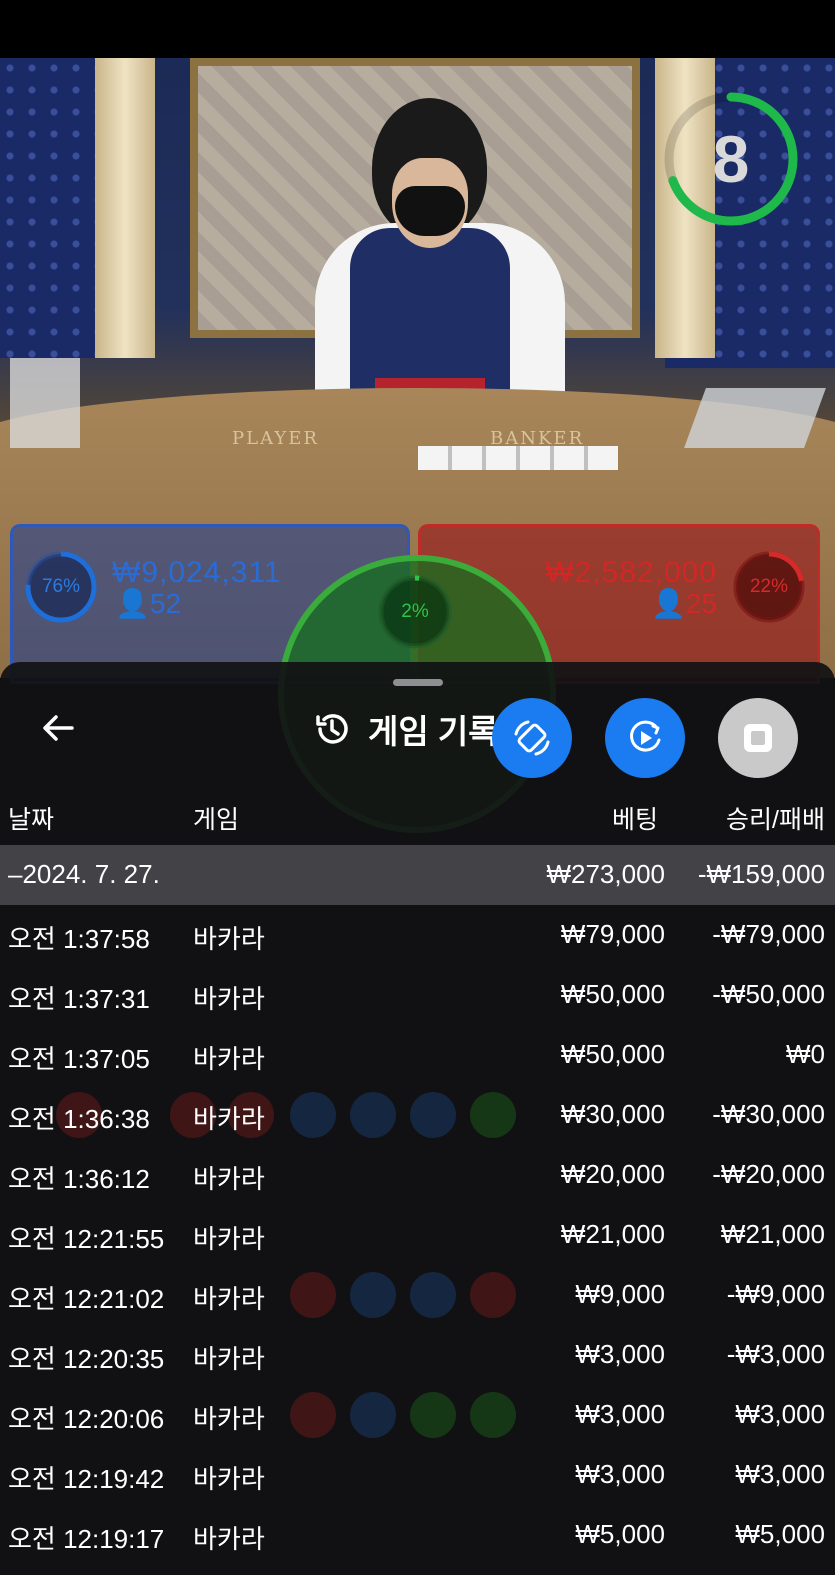 The image size is (835, 1575). What do you see at coordinates (612, 934) in the screenshot?
I see `row-bet: ₩79,000` at bounding box center [612, 934].